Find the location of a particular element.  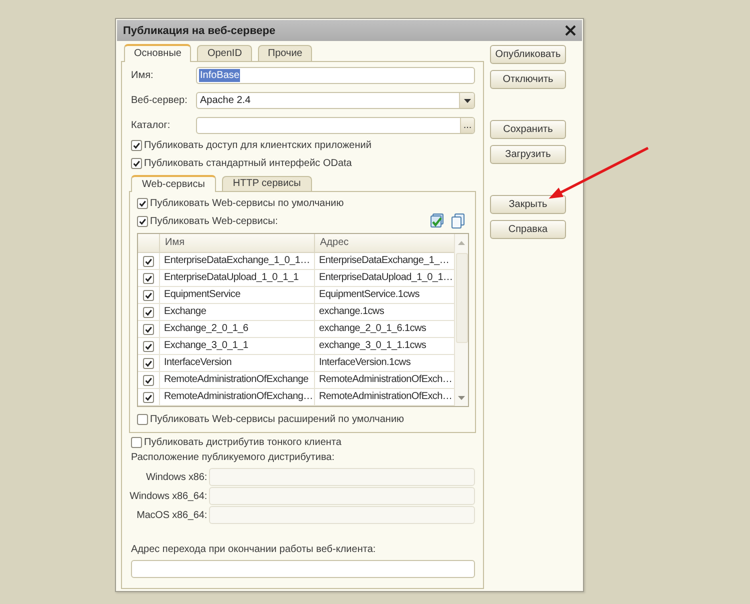

action-button: Загрузить is located at coordinates (528, 154).